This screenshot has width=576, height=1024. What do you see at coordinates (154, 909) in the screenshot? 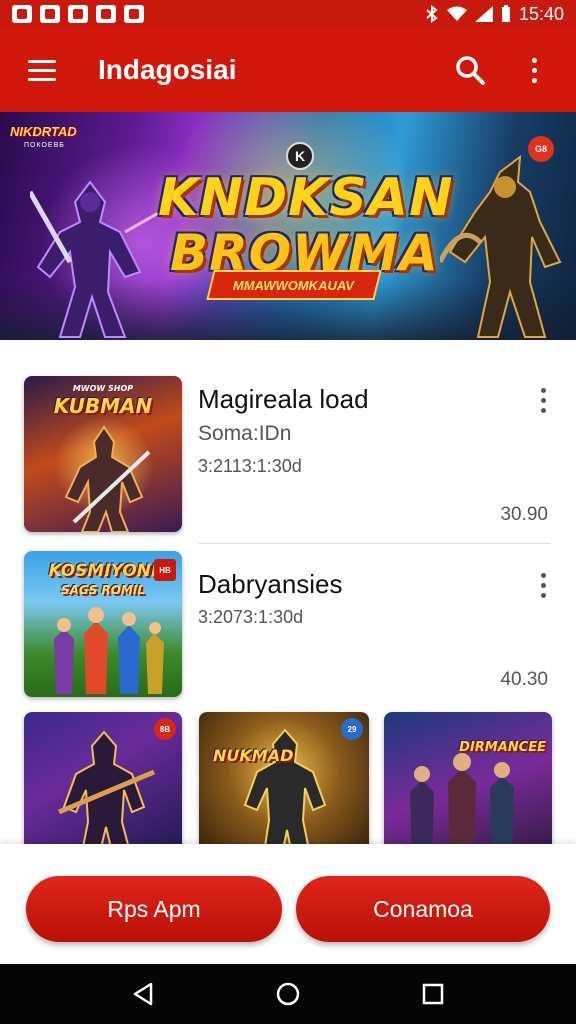
I see `primary-left-button: Rps Apm` at bounding box center [154, 909].